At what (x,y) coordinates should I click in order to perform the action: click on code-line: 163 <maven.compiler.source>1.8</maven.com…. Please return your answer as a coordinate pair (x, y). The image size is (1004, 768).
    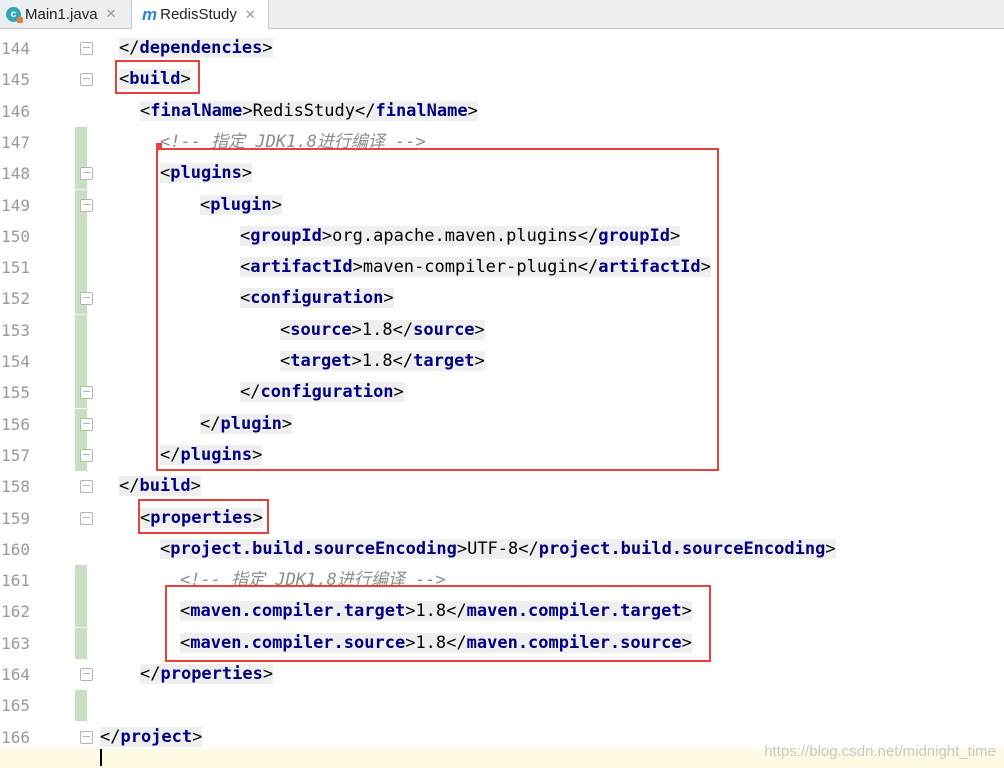
    Looking at the image, I should click on (502, 643).